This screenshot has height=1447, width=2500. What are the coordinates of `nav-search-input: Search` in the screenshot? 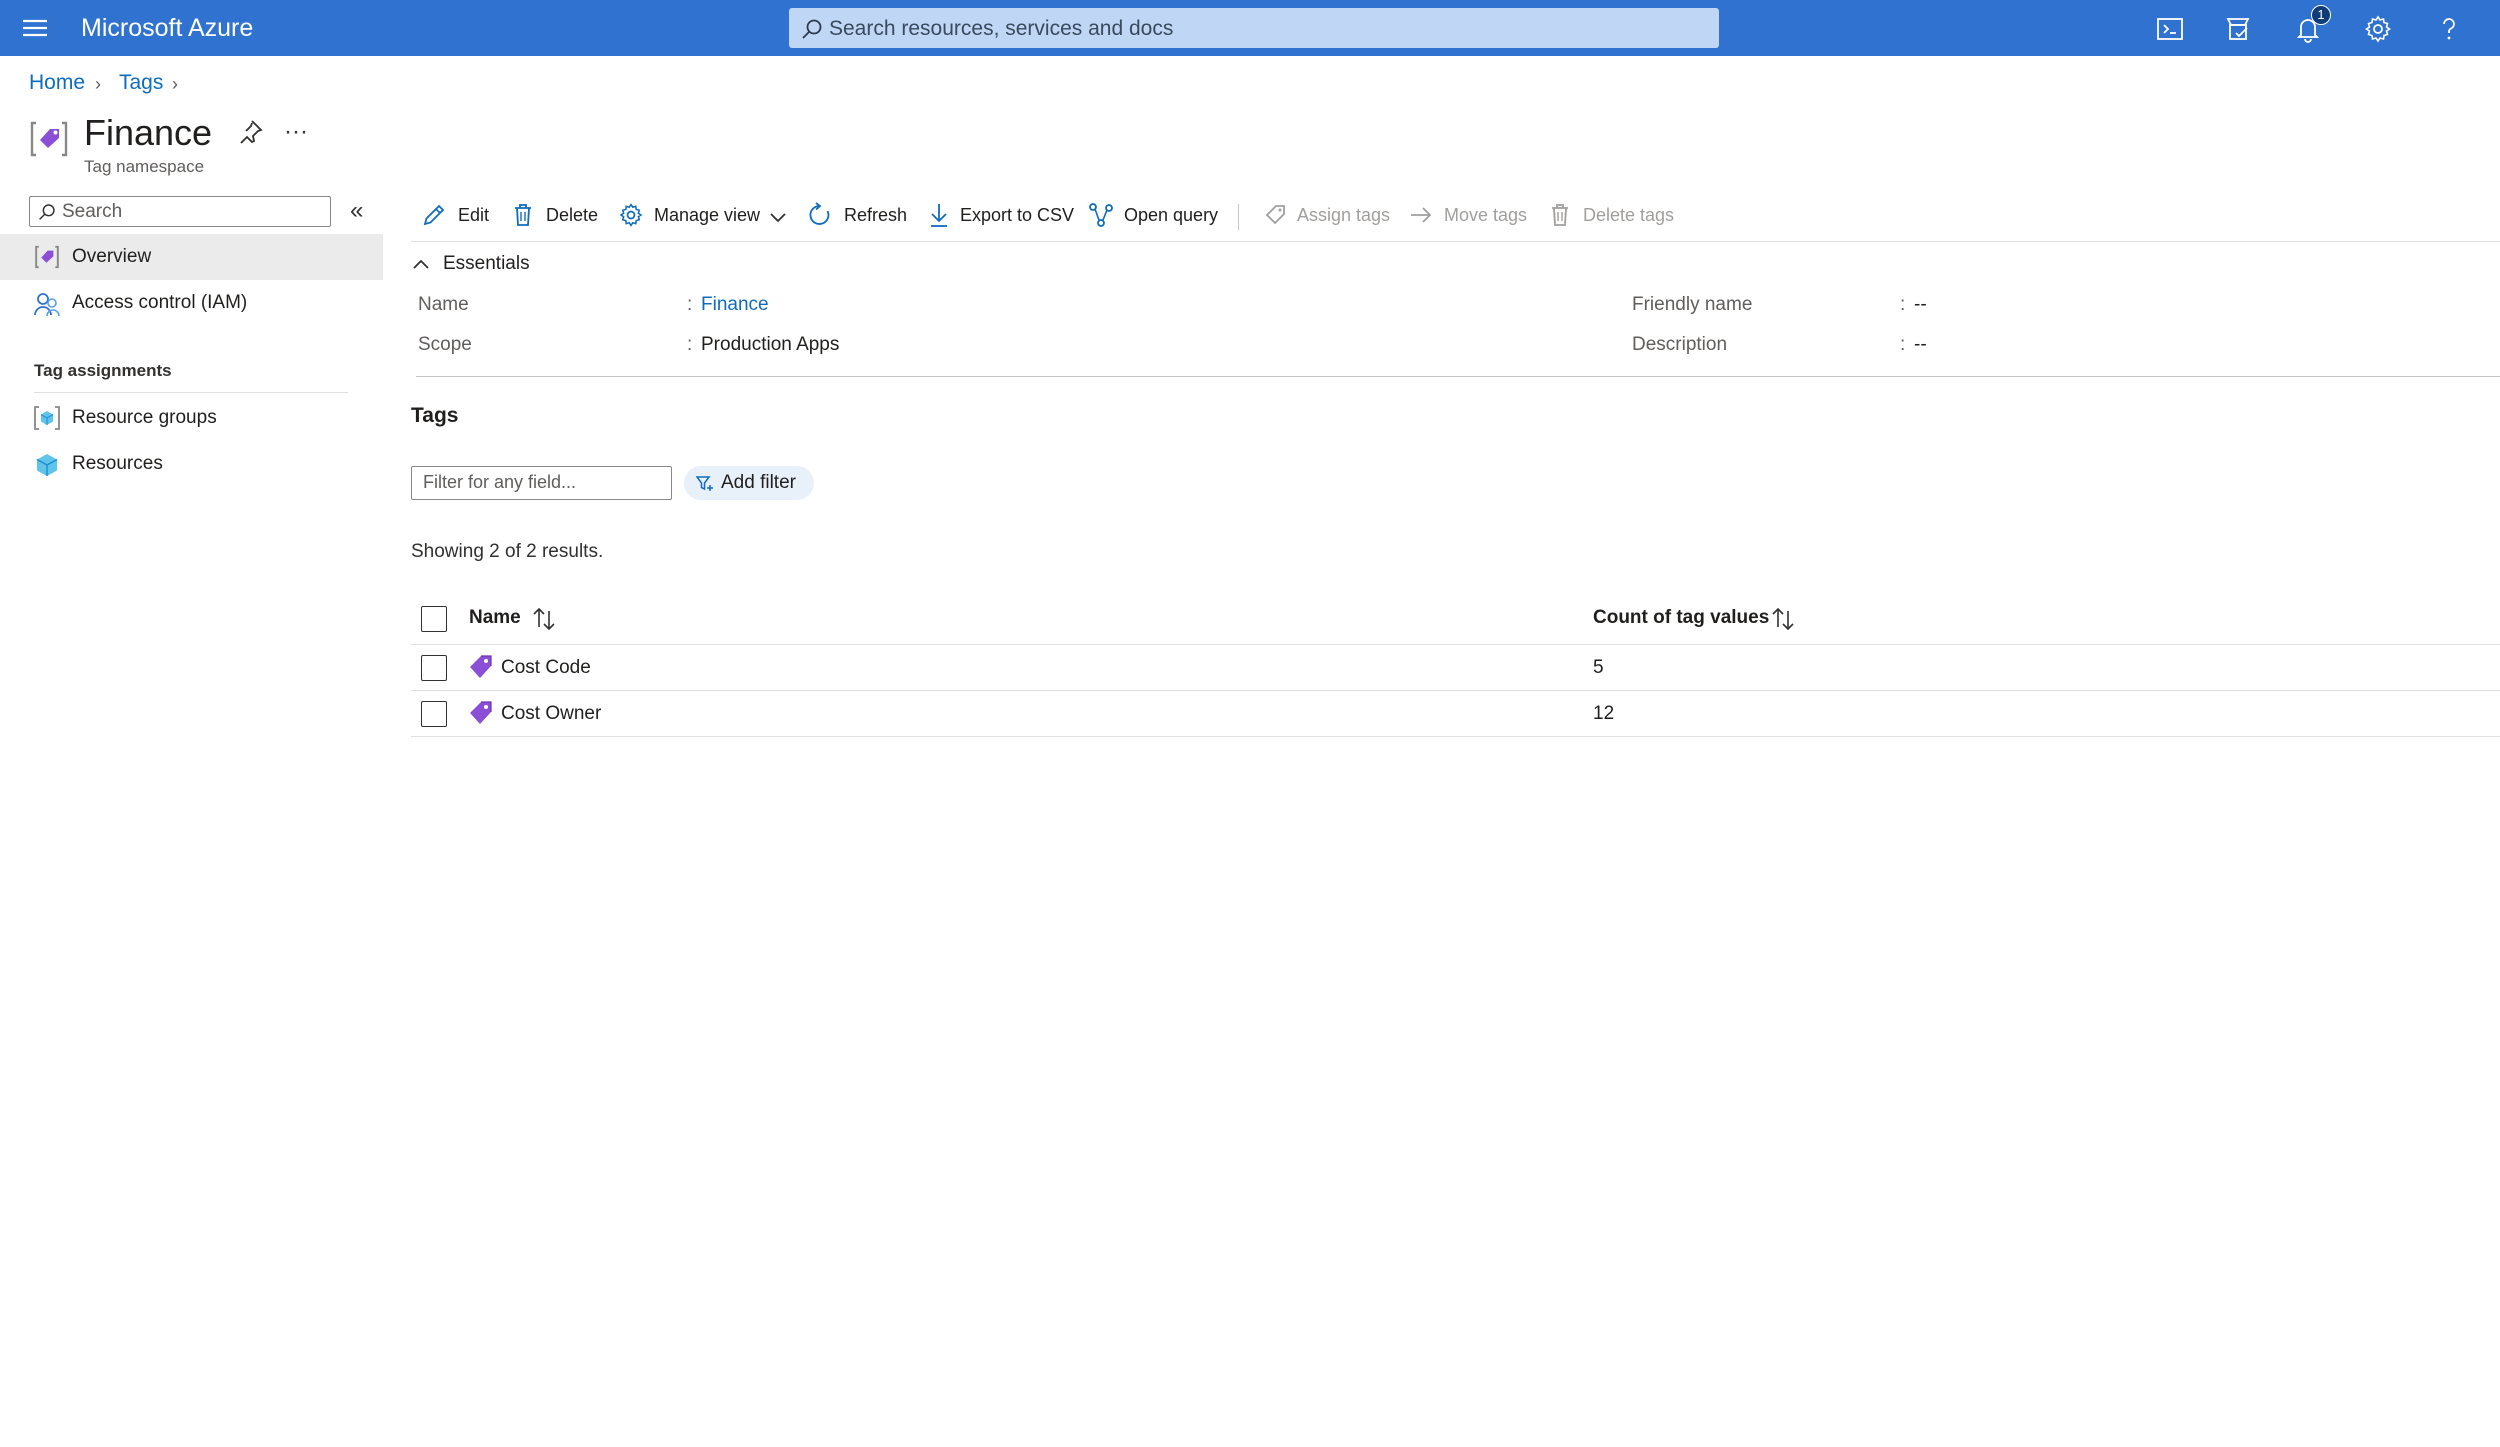 It's located at (180, 211).